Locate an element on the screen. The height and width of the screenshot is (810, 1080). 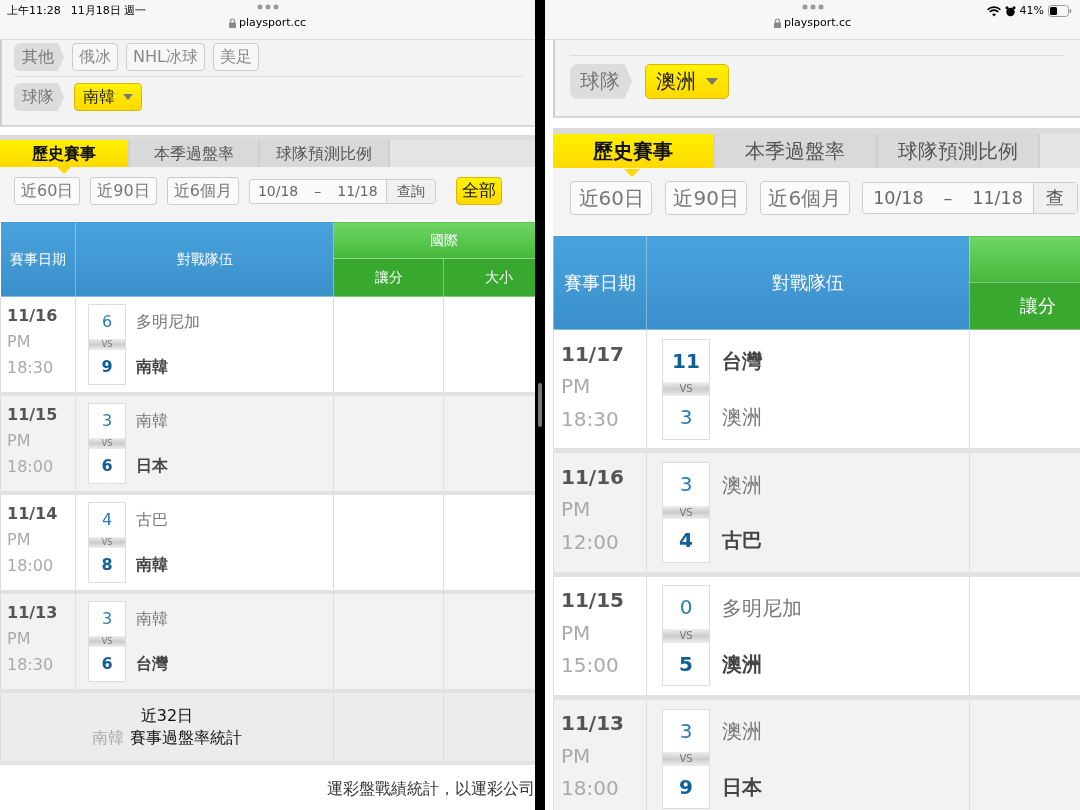
date-range-field: 10/18 – 11/18 查詢 is located at coordinates (342, 191).